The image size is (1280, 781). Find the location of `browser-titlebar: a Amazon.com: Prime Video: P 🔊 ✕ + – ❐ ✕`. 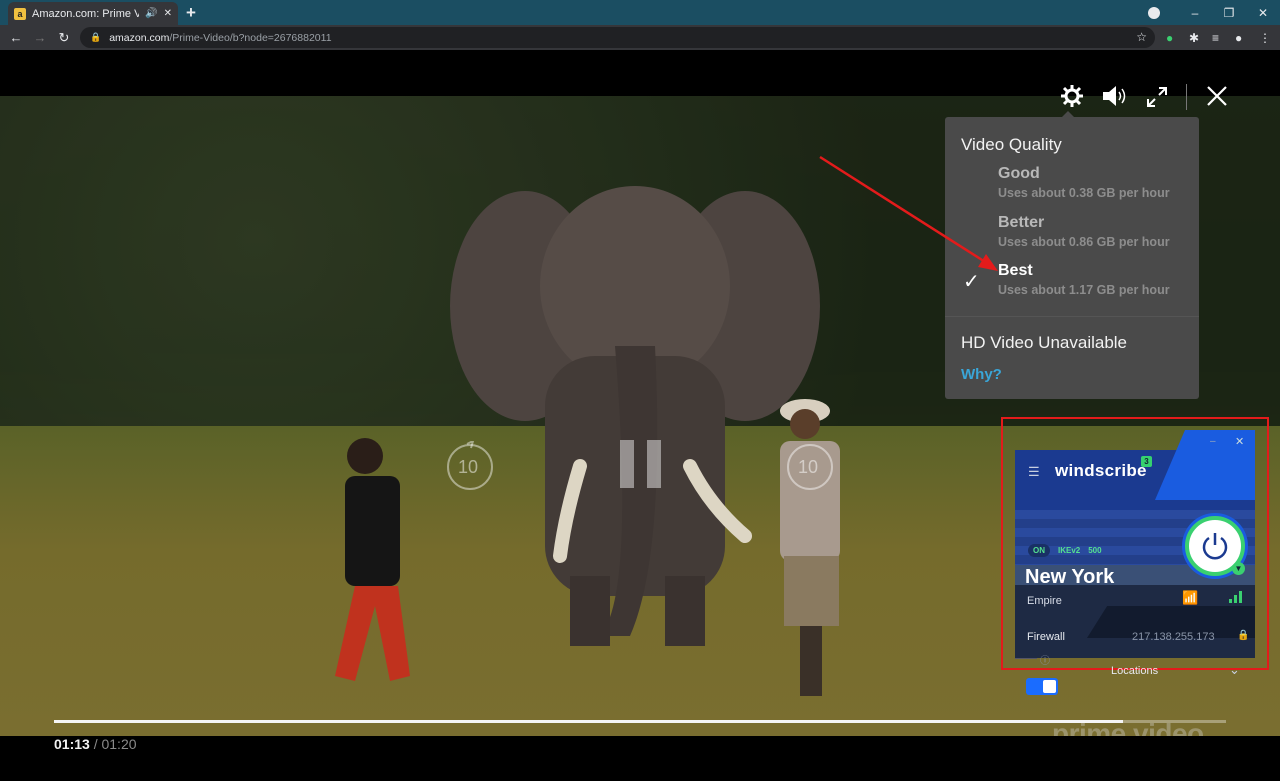

browser-titlebar: a Amazon.com: Prime Video: P 🔊 ✕ + – ❐ ✕ is located at coordinates (640, 12).